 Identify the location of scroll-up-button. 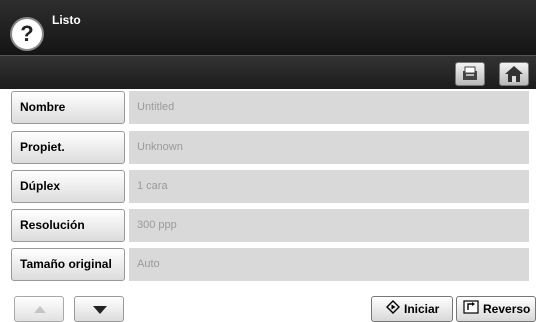
(39, 309).